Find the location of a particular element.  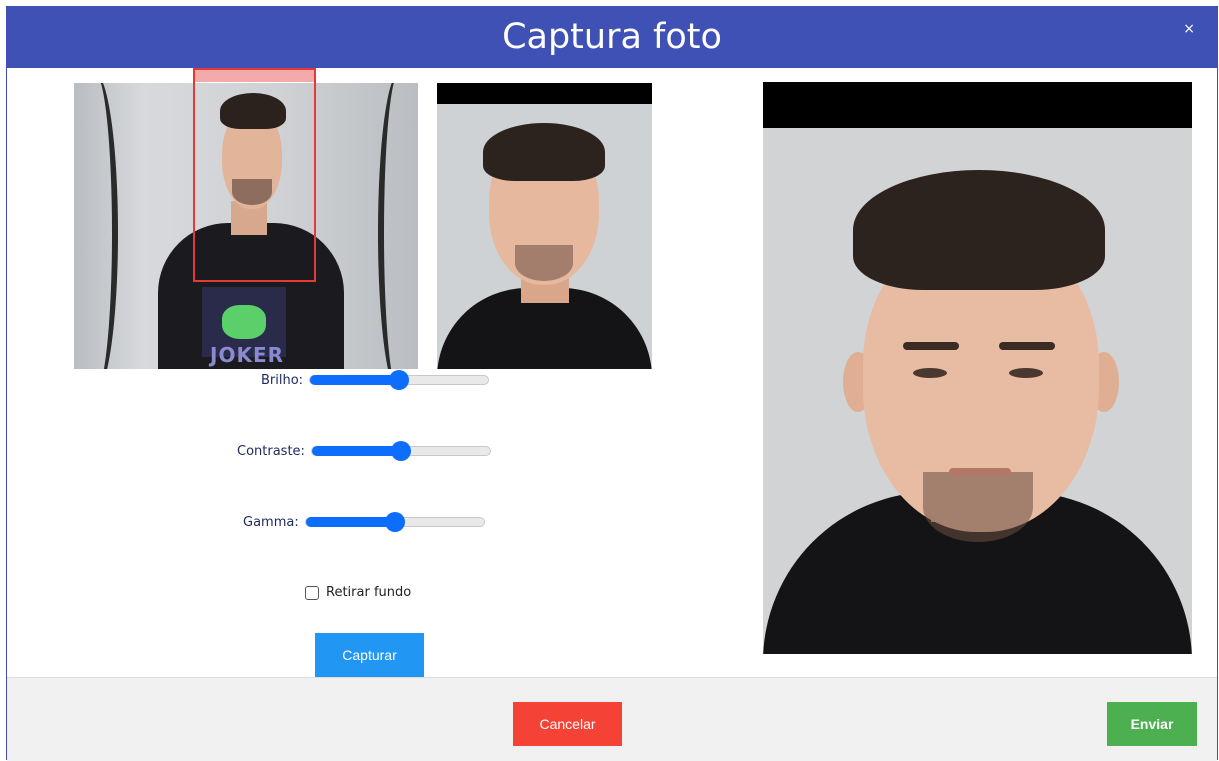

captured-person-eye-left is located at coordinates (930, 373).